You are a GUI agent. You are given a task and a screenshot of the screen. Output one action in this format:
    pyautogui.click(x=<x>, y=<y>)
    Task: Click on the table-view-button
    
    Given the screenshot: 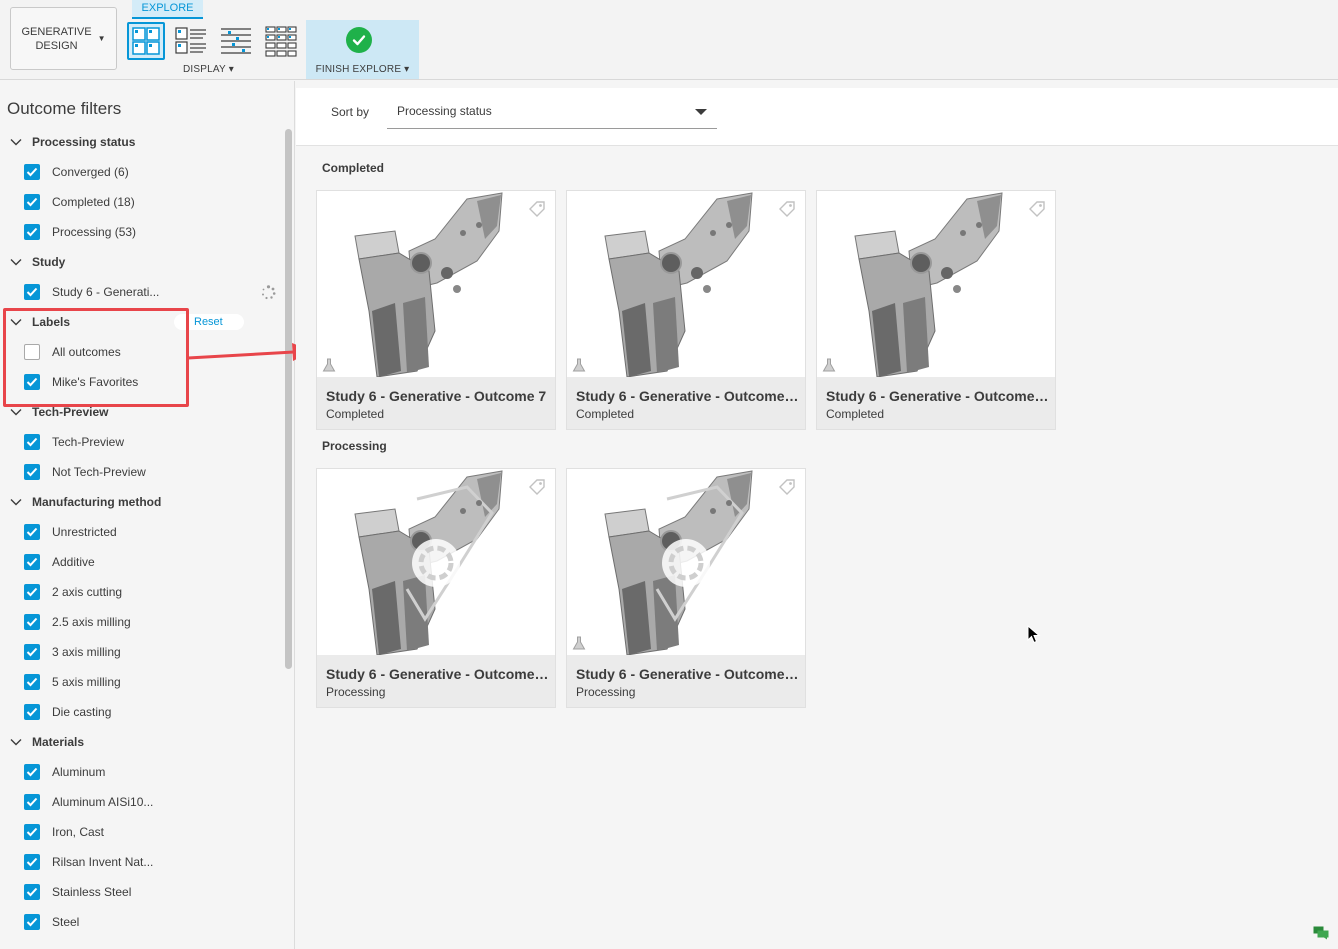 What is the action you would take?
    pyautogui.click(x=236, y=41)
    